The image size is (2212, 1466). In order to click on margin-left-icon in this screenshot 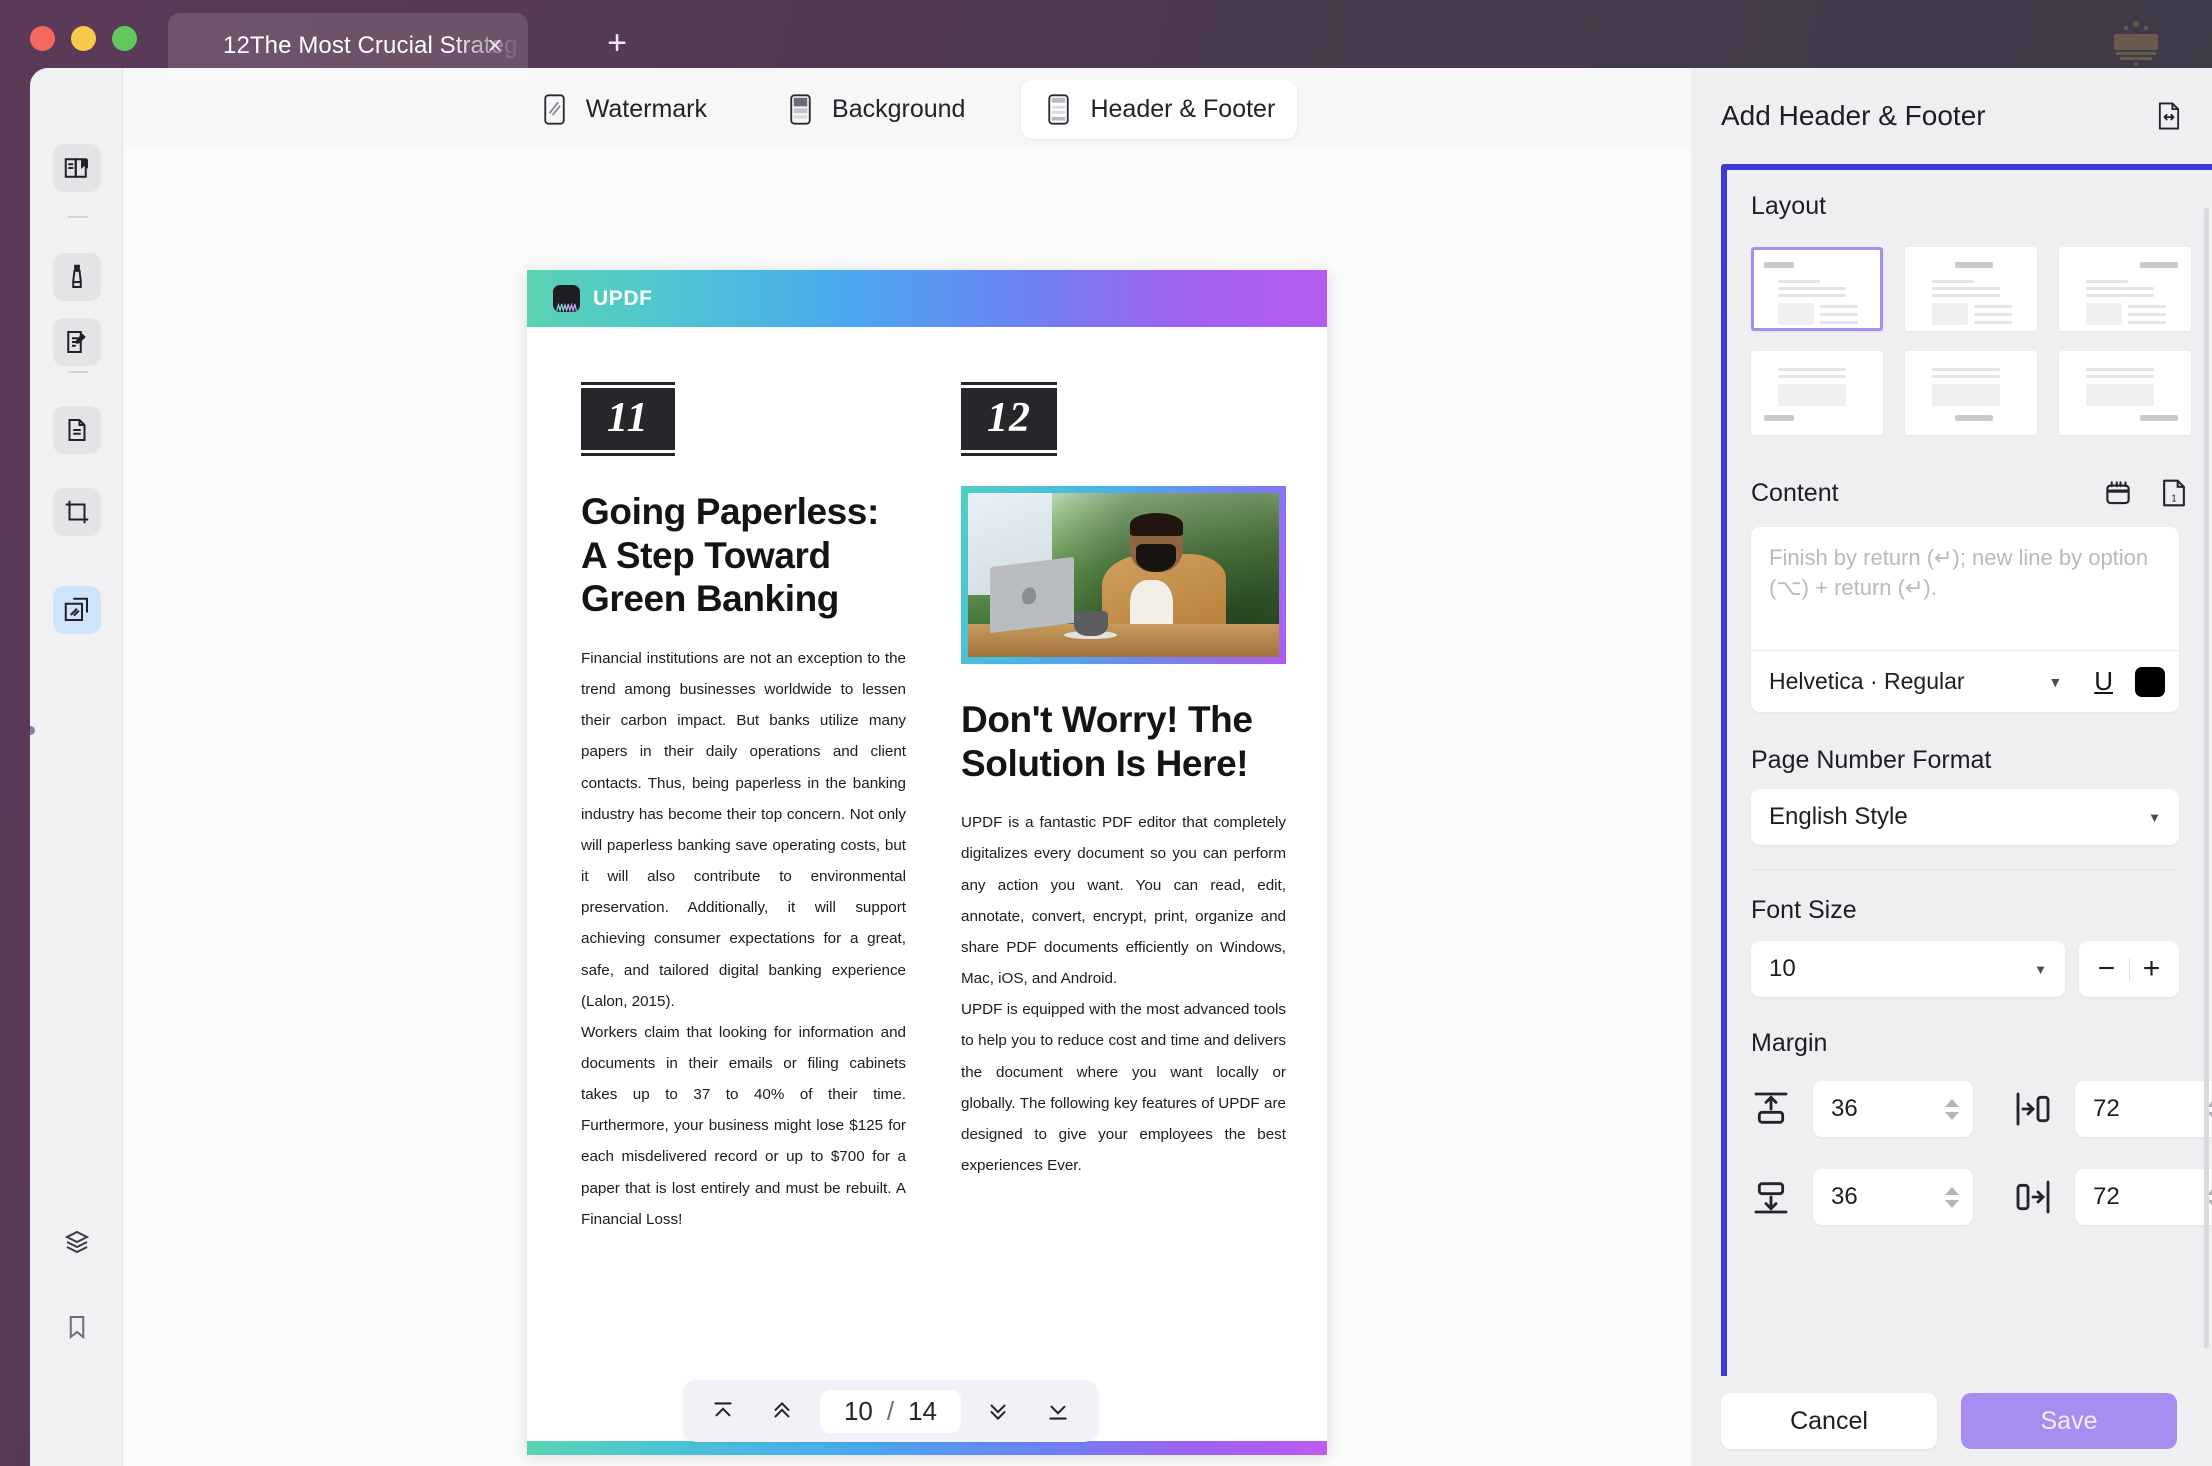, I will do `click(2033, 1109)`.